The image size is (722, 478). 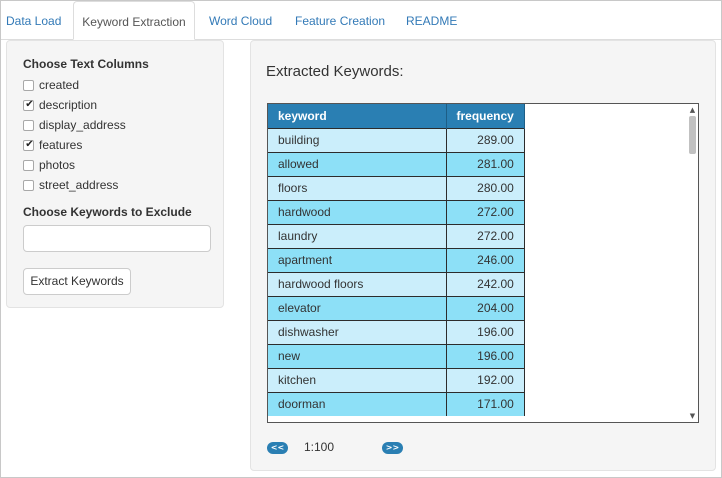 I want to click on table-scrollbar: ▲ ▼, so click(x=692, y=263).